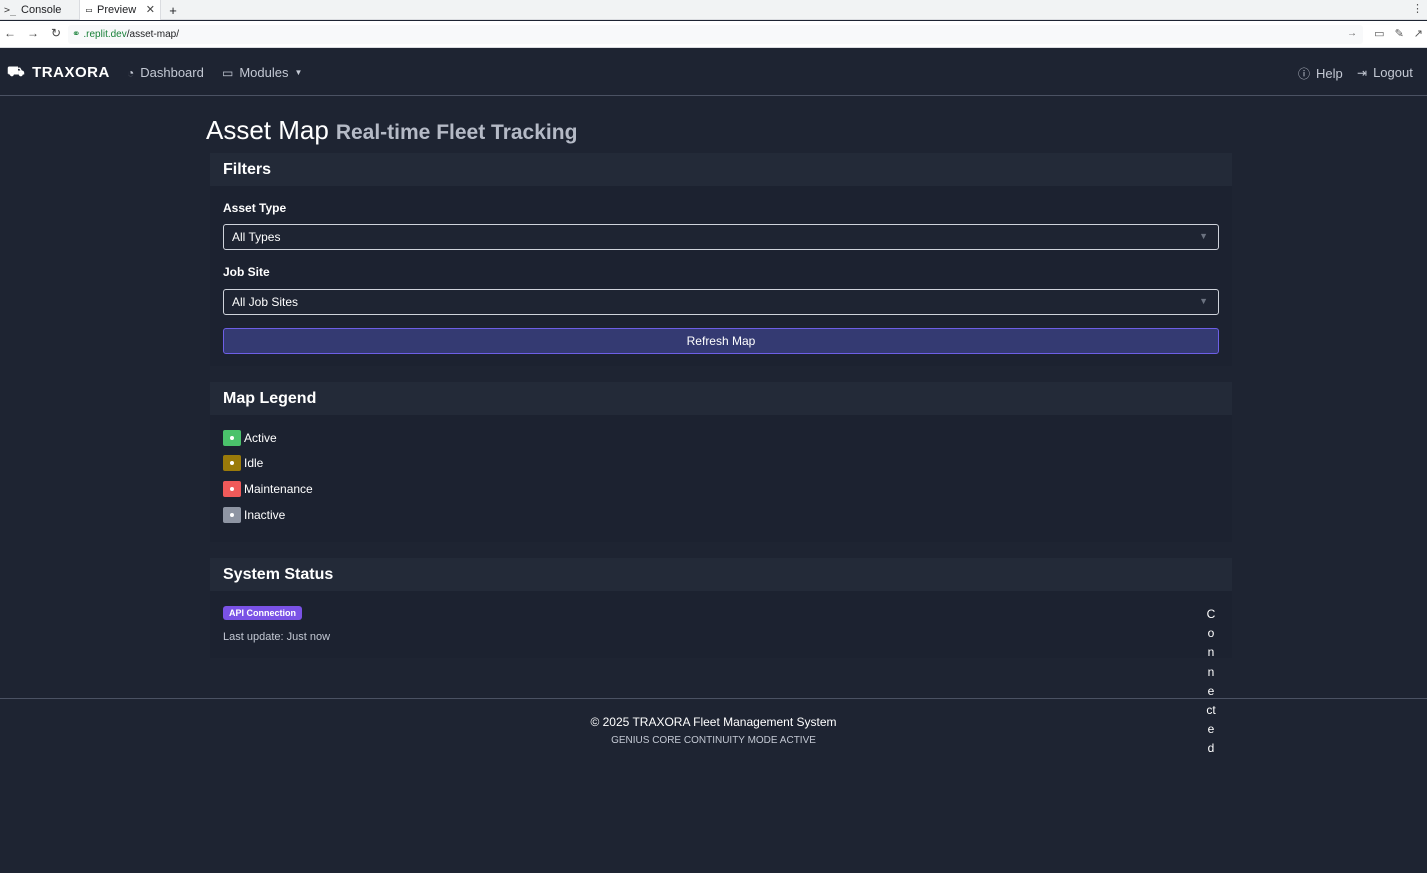 The width and height of the screenshot is (1427, 873). I want to click on nav-dashboard-label: Dashboard, so click(172, 72).